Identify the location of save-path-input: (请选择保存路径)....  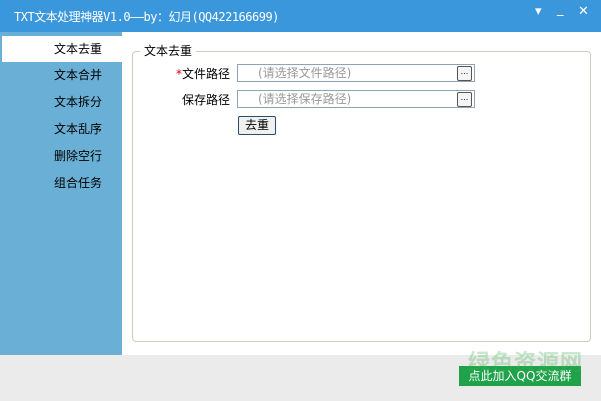
(356, 99).